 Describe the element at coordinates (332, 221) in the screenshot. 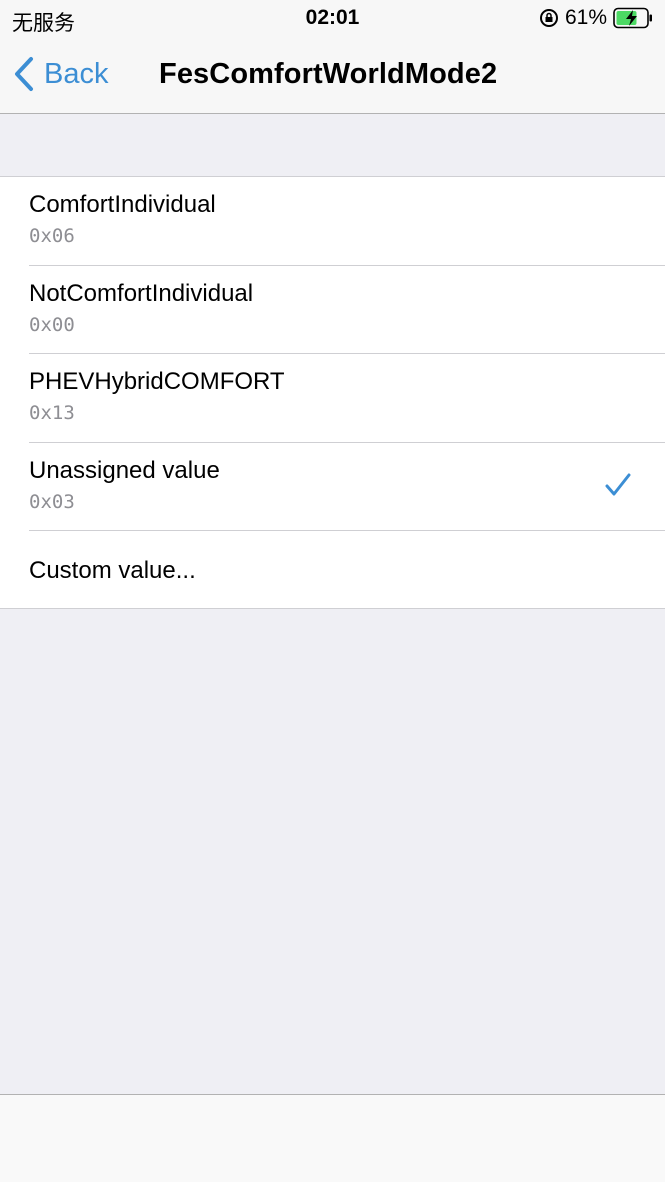

I see `list-item-comfortindividual: ComfortIndividual 0x06` at that location.